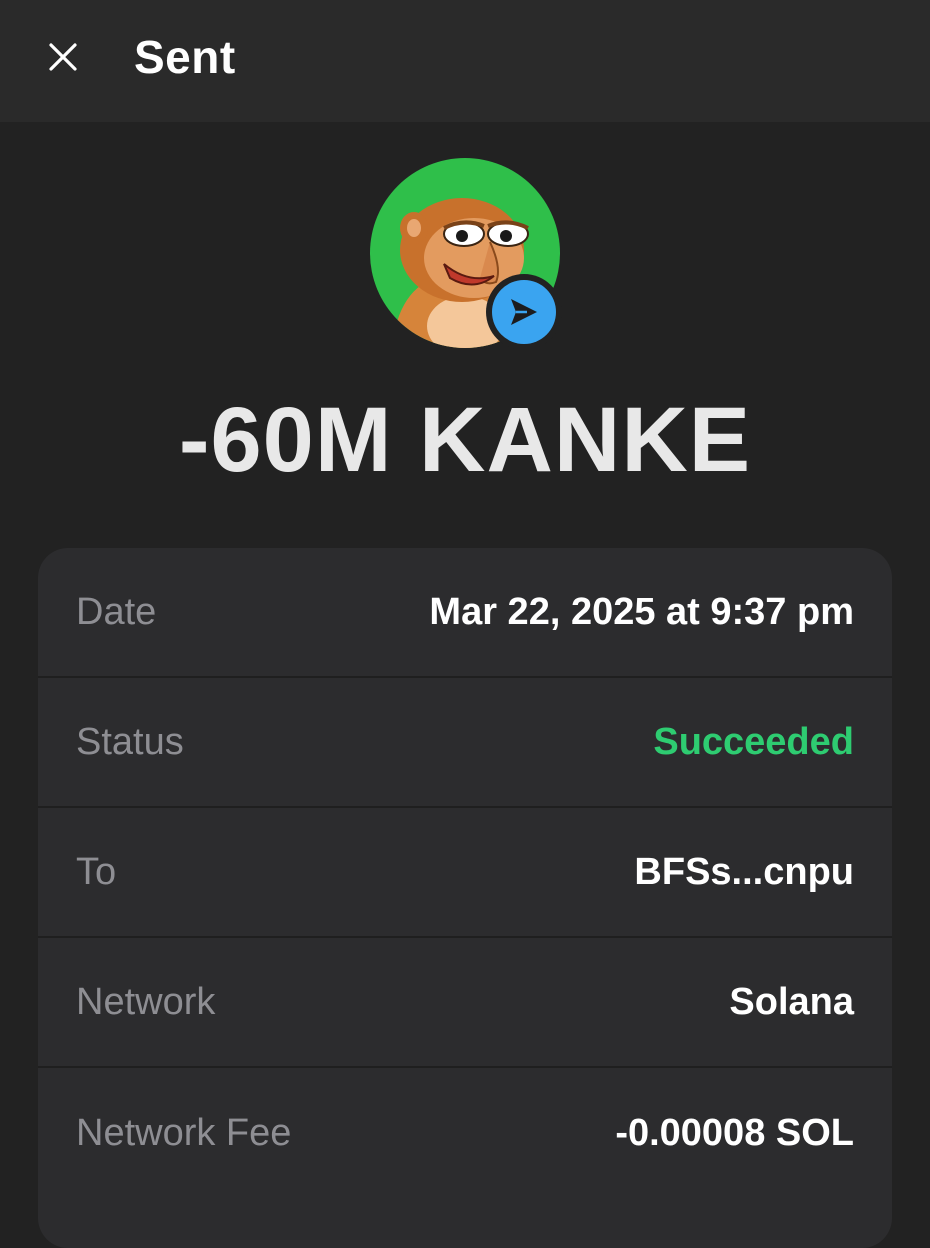  What do you see at coordinates (791, 1001) in the screenshot?
I see `network-value: Solana` at bounding box center [791, 1001].